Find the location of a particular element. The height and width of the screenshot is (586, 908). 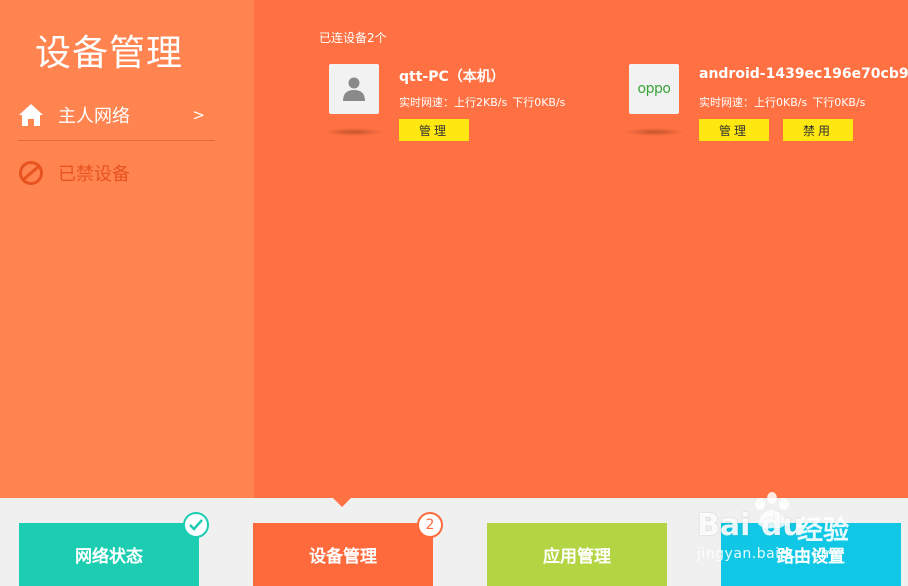

notification-badge: 2 is located at coordinates (430, 525).